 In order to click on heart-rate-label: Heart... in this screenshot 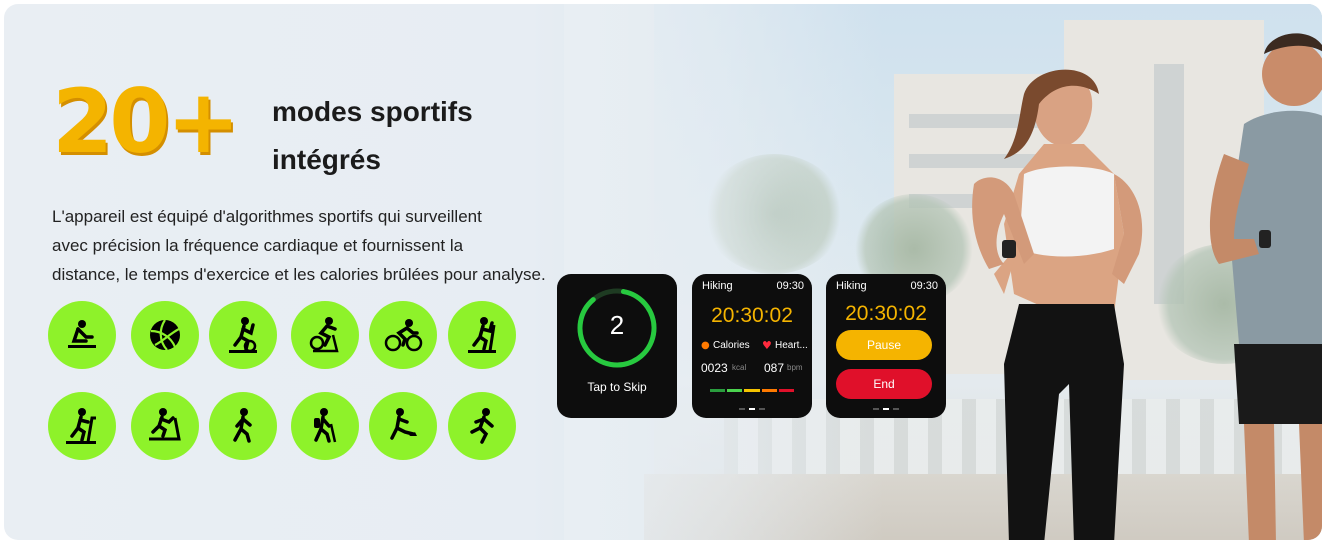, I will do `click(791, 345)`.